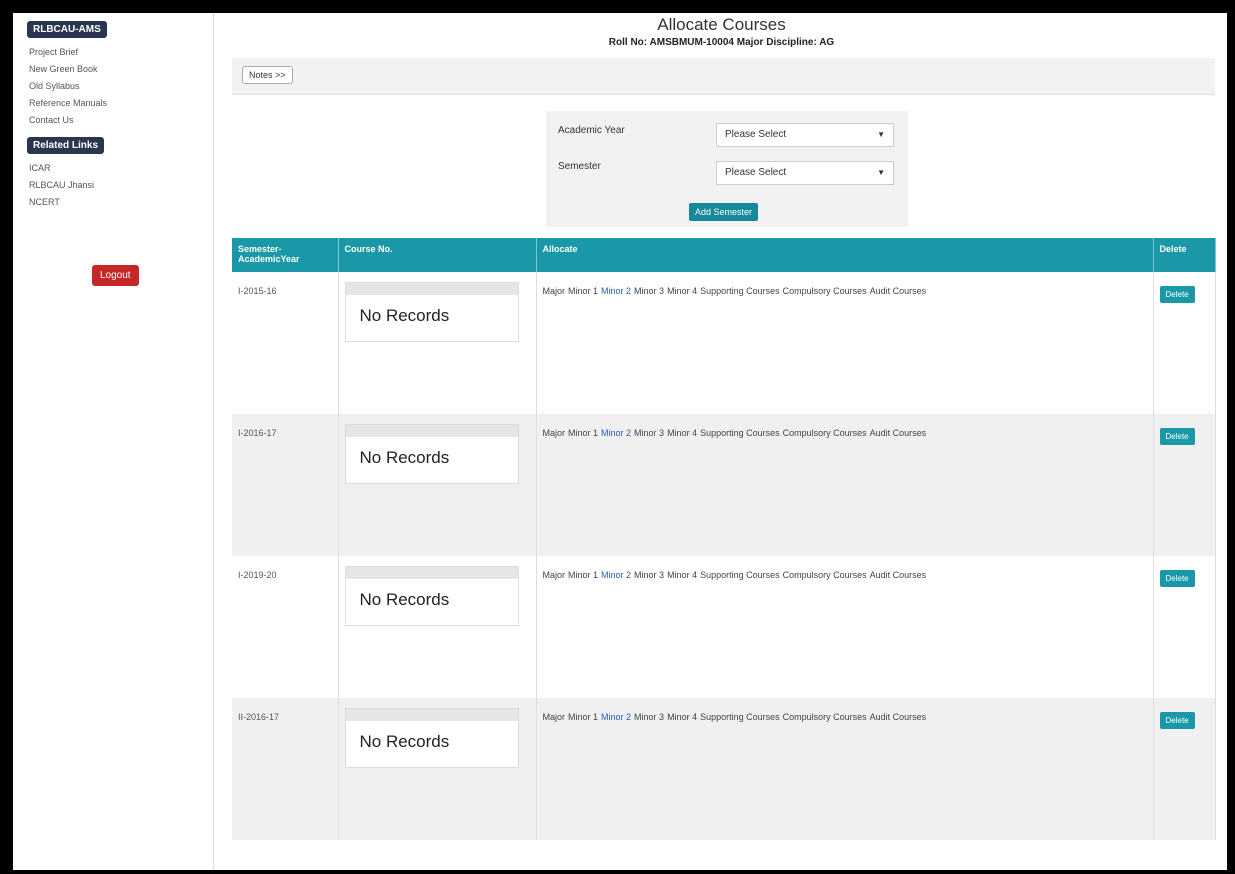 Image resolution: width=1235 pixels, height=874 pixels. Describe the element at coordinates (67, 29) in the screenshot. I see `sidebar-section-title: RLBCAU-AMS` at that location.